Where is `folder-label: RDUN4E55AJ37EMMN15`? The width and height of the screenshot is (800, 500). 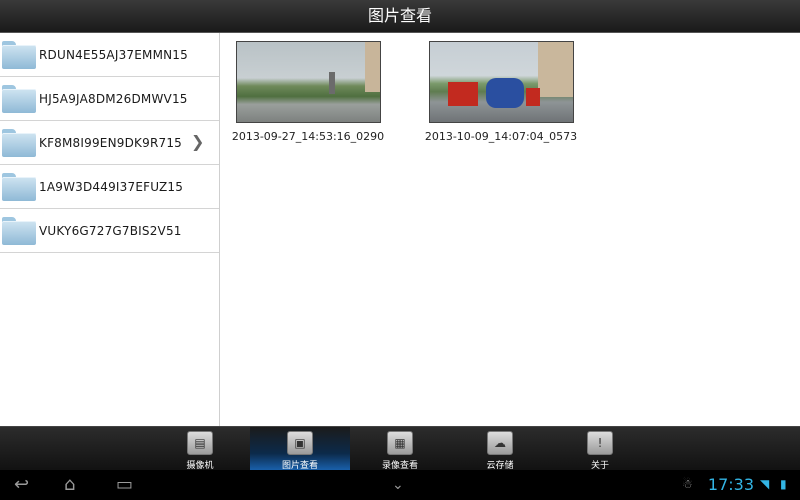 folder-label: RDUN4E55AJ37EMMN15 is located at coordinates (113, 54).